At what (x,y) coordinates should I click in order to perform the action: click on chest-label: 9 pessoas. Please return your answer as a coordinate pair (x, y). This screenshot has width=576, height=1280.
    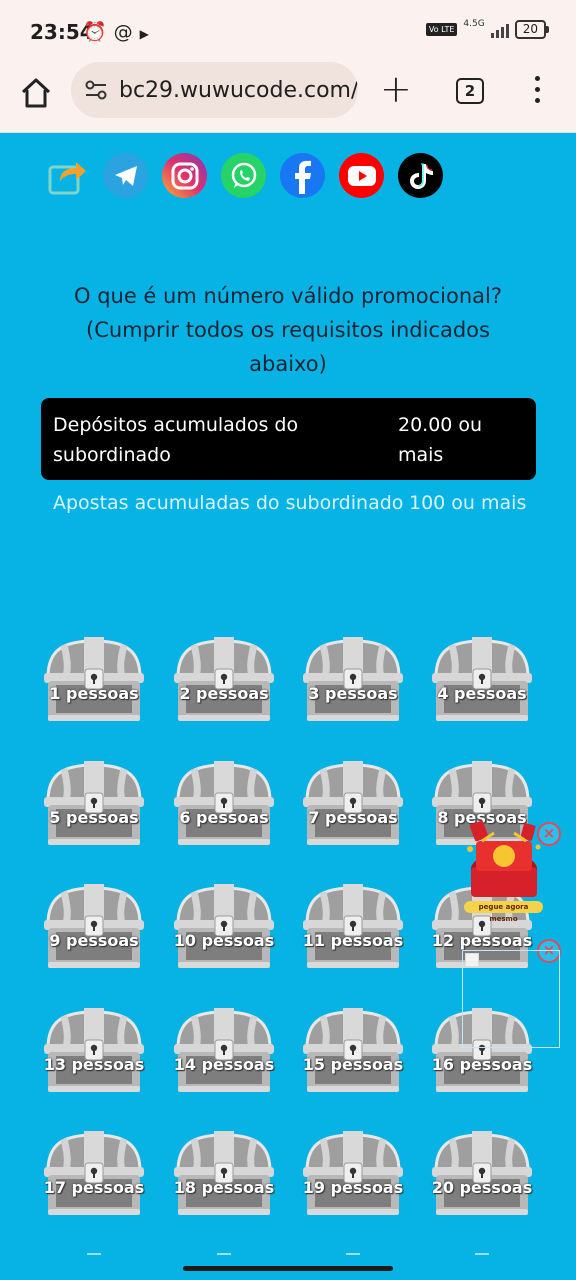
    Looking at the image, I should click on (94, 940).